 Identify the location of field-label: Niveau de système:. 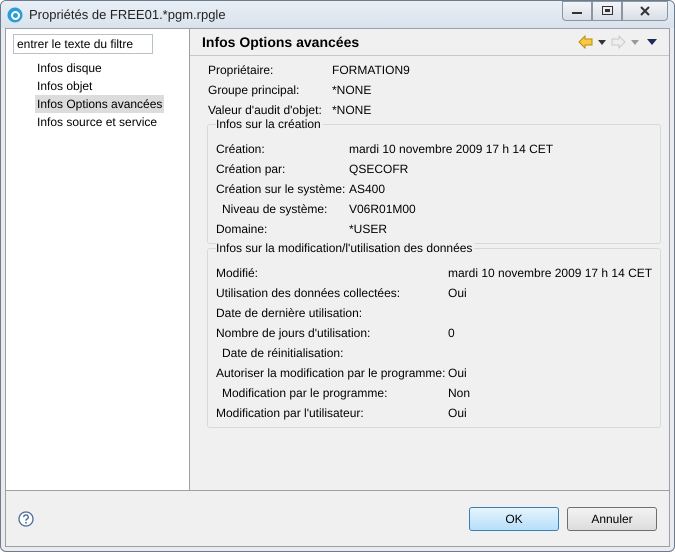
(274, 209).